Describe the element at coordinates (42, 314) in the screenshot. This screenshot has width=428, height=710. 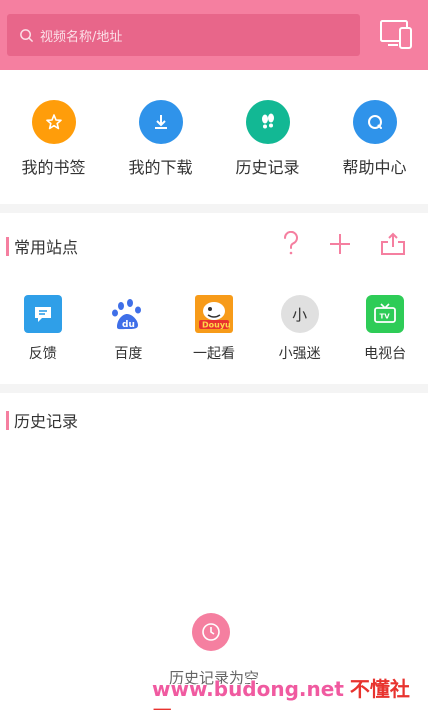
I see `feedback-icon` at that location.